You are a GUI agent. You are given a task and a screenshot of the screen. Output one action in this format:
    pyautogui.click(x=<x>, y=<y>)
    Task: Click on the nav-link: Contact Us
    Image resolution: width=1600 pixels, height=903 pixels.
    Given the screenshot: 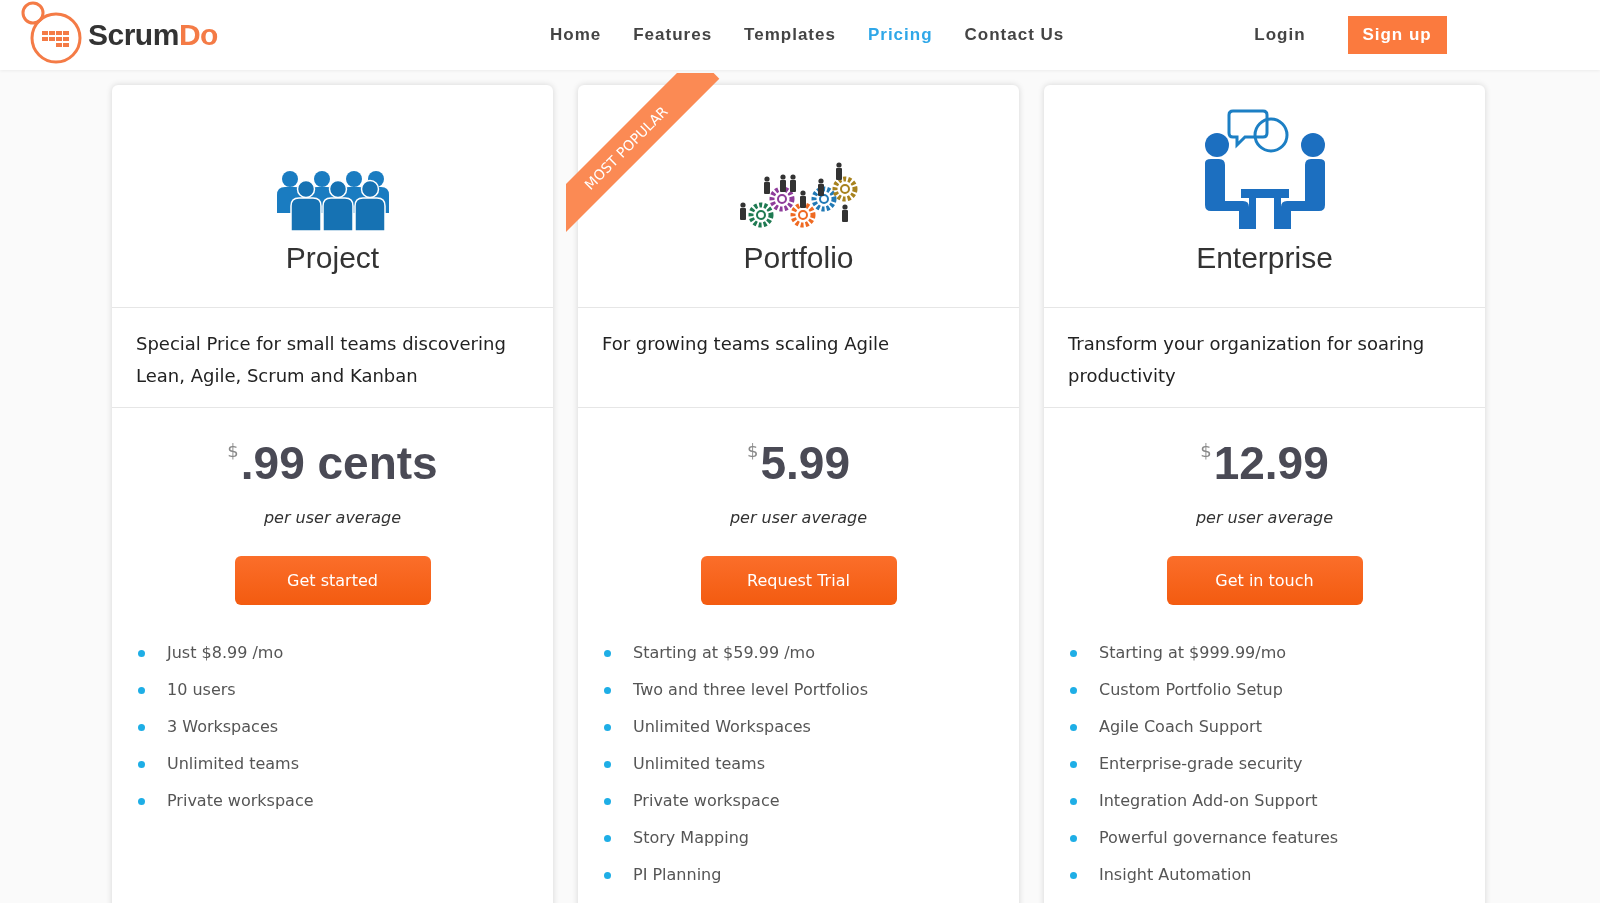 What is the action you would take?
    pyautogui.click(x=1014, y=35)
    